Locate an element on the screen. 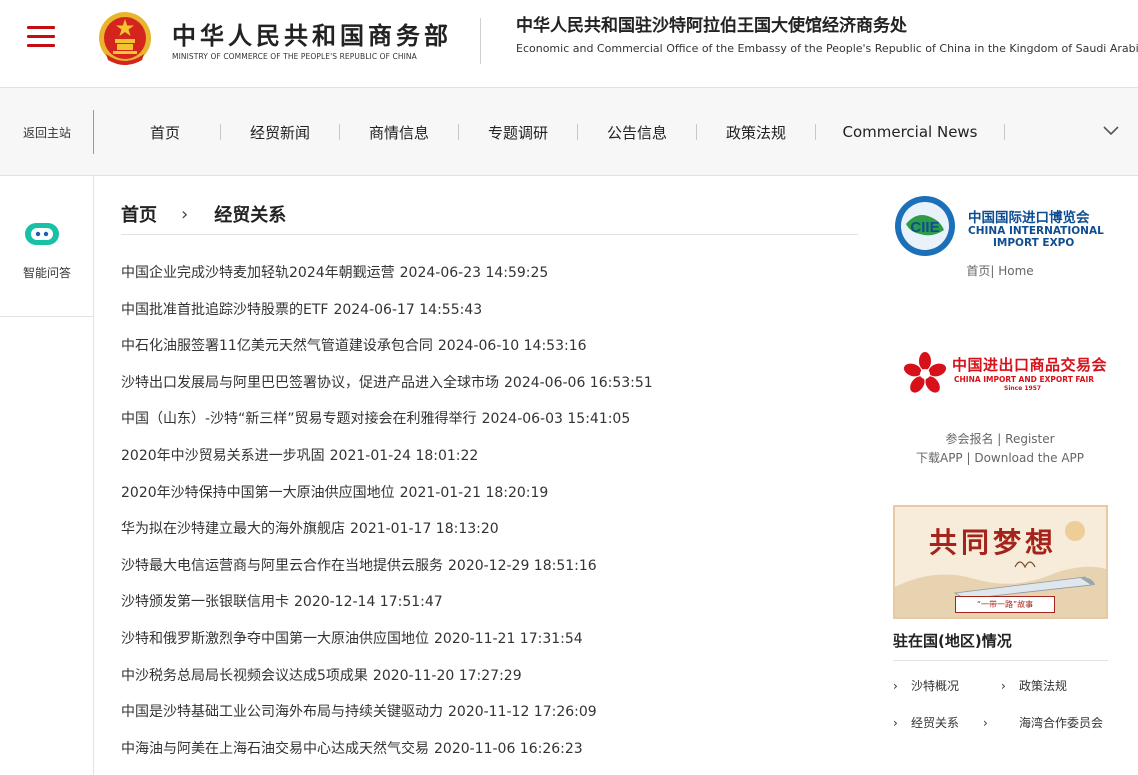 Image resolution: width=1138 pixels, height=775 pixels. news-title: 中沙税务总局局长视频会议达成5项成果 is located at coordinates (244, 676).